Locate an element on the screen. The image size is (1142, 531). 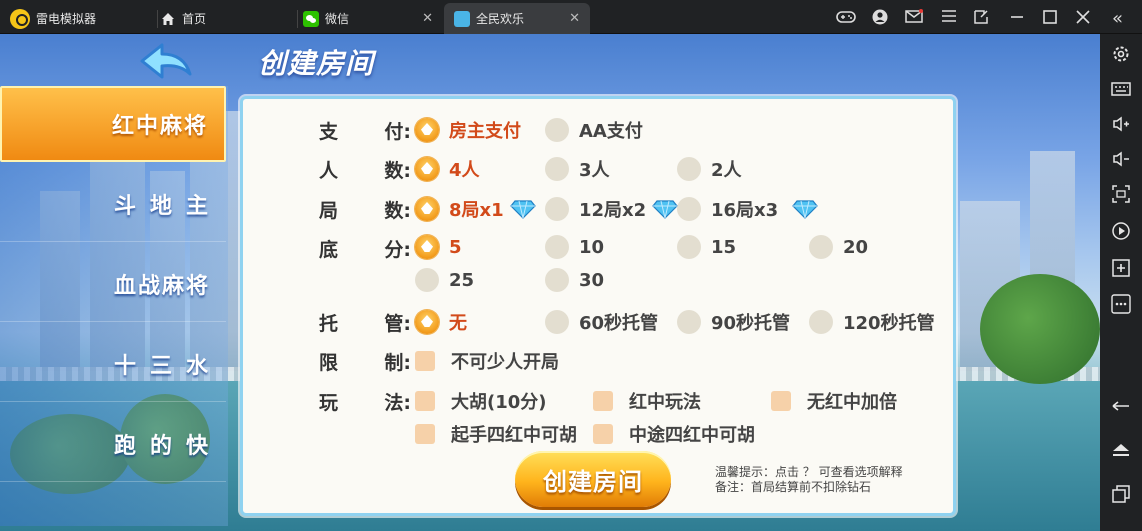
menu-item-label: 十三水 is located at coordinates (167, 366).